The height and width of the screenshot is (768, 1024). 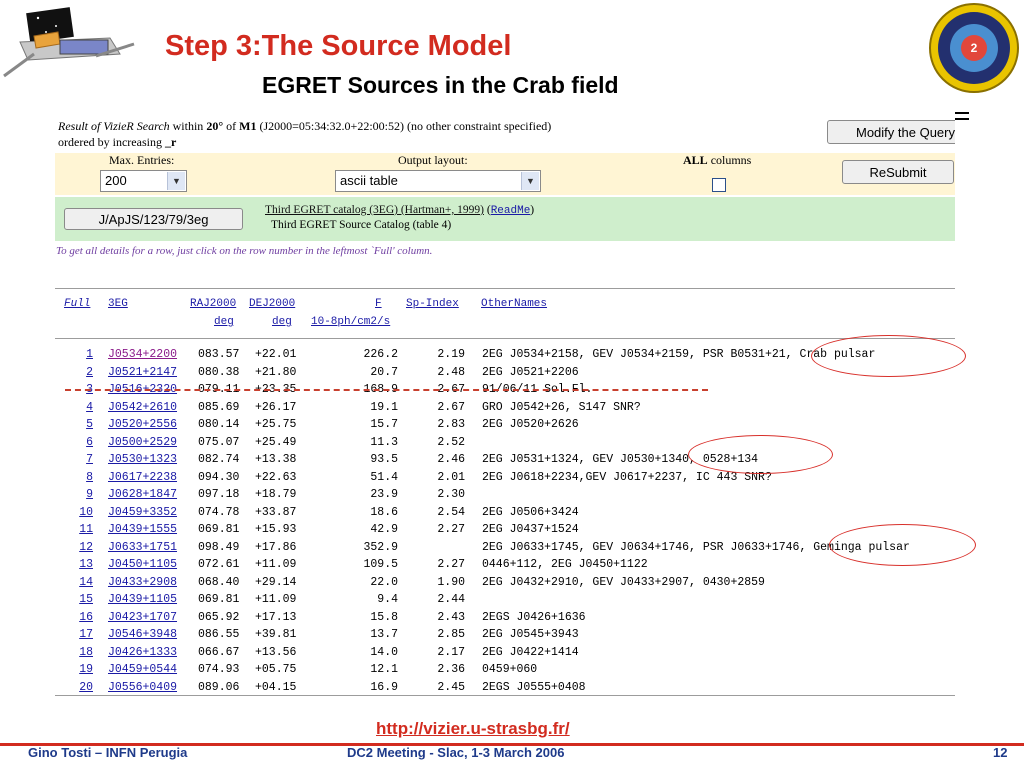 I want to click on footer-author: Gino Tosti – INFN Perugia, so click(x=108, y=752).